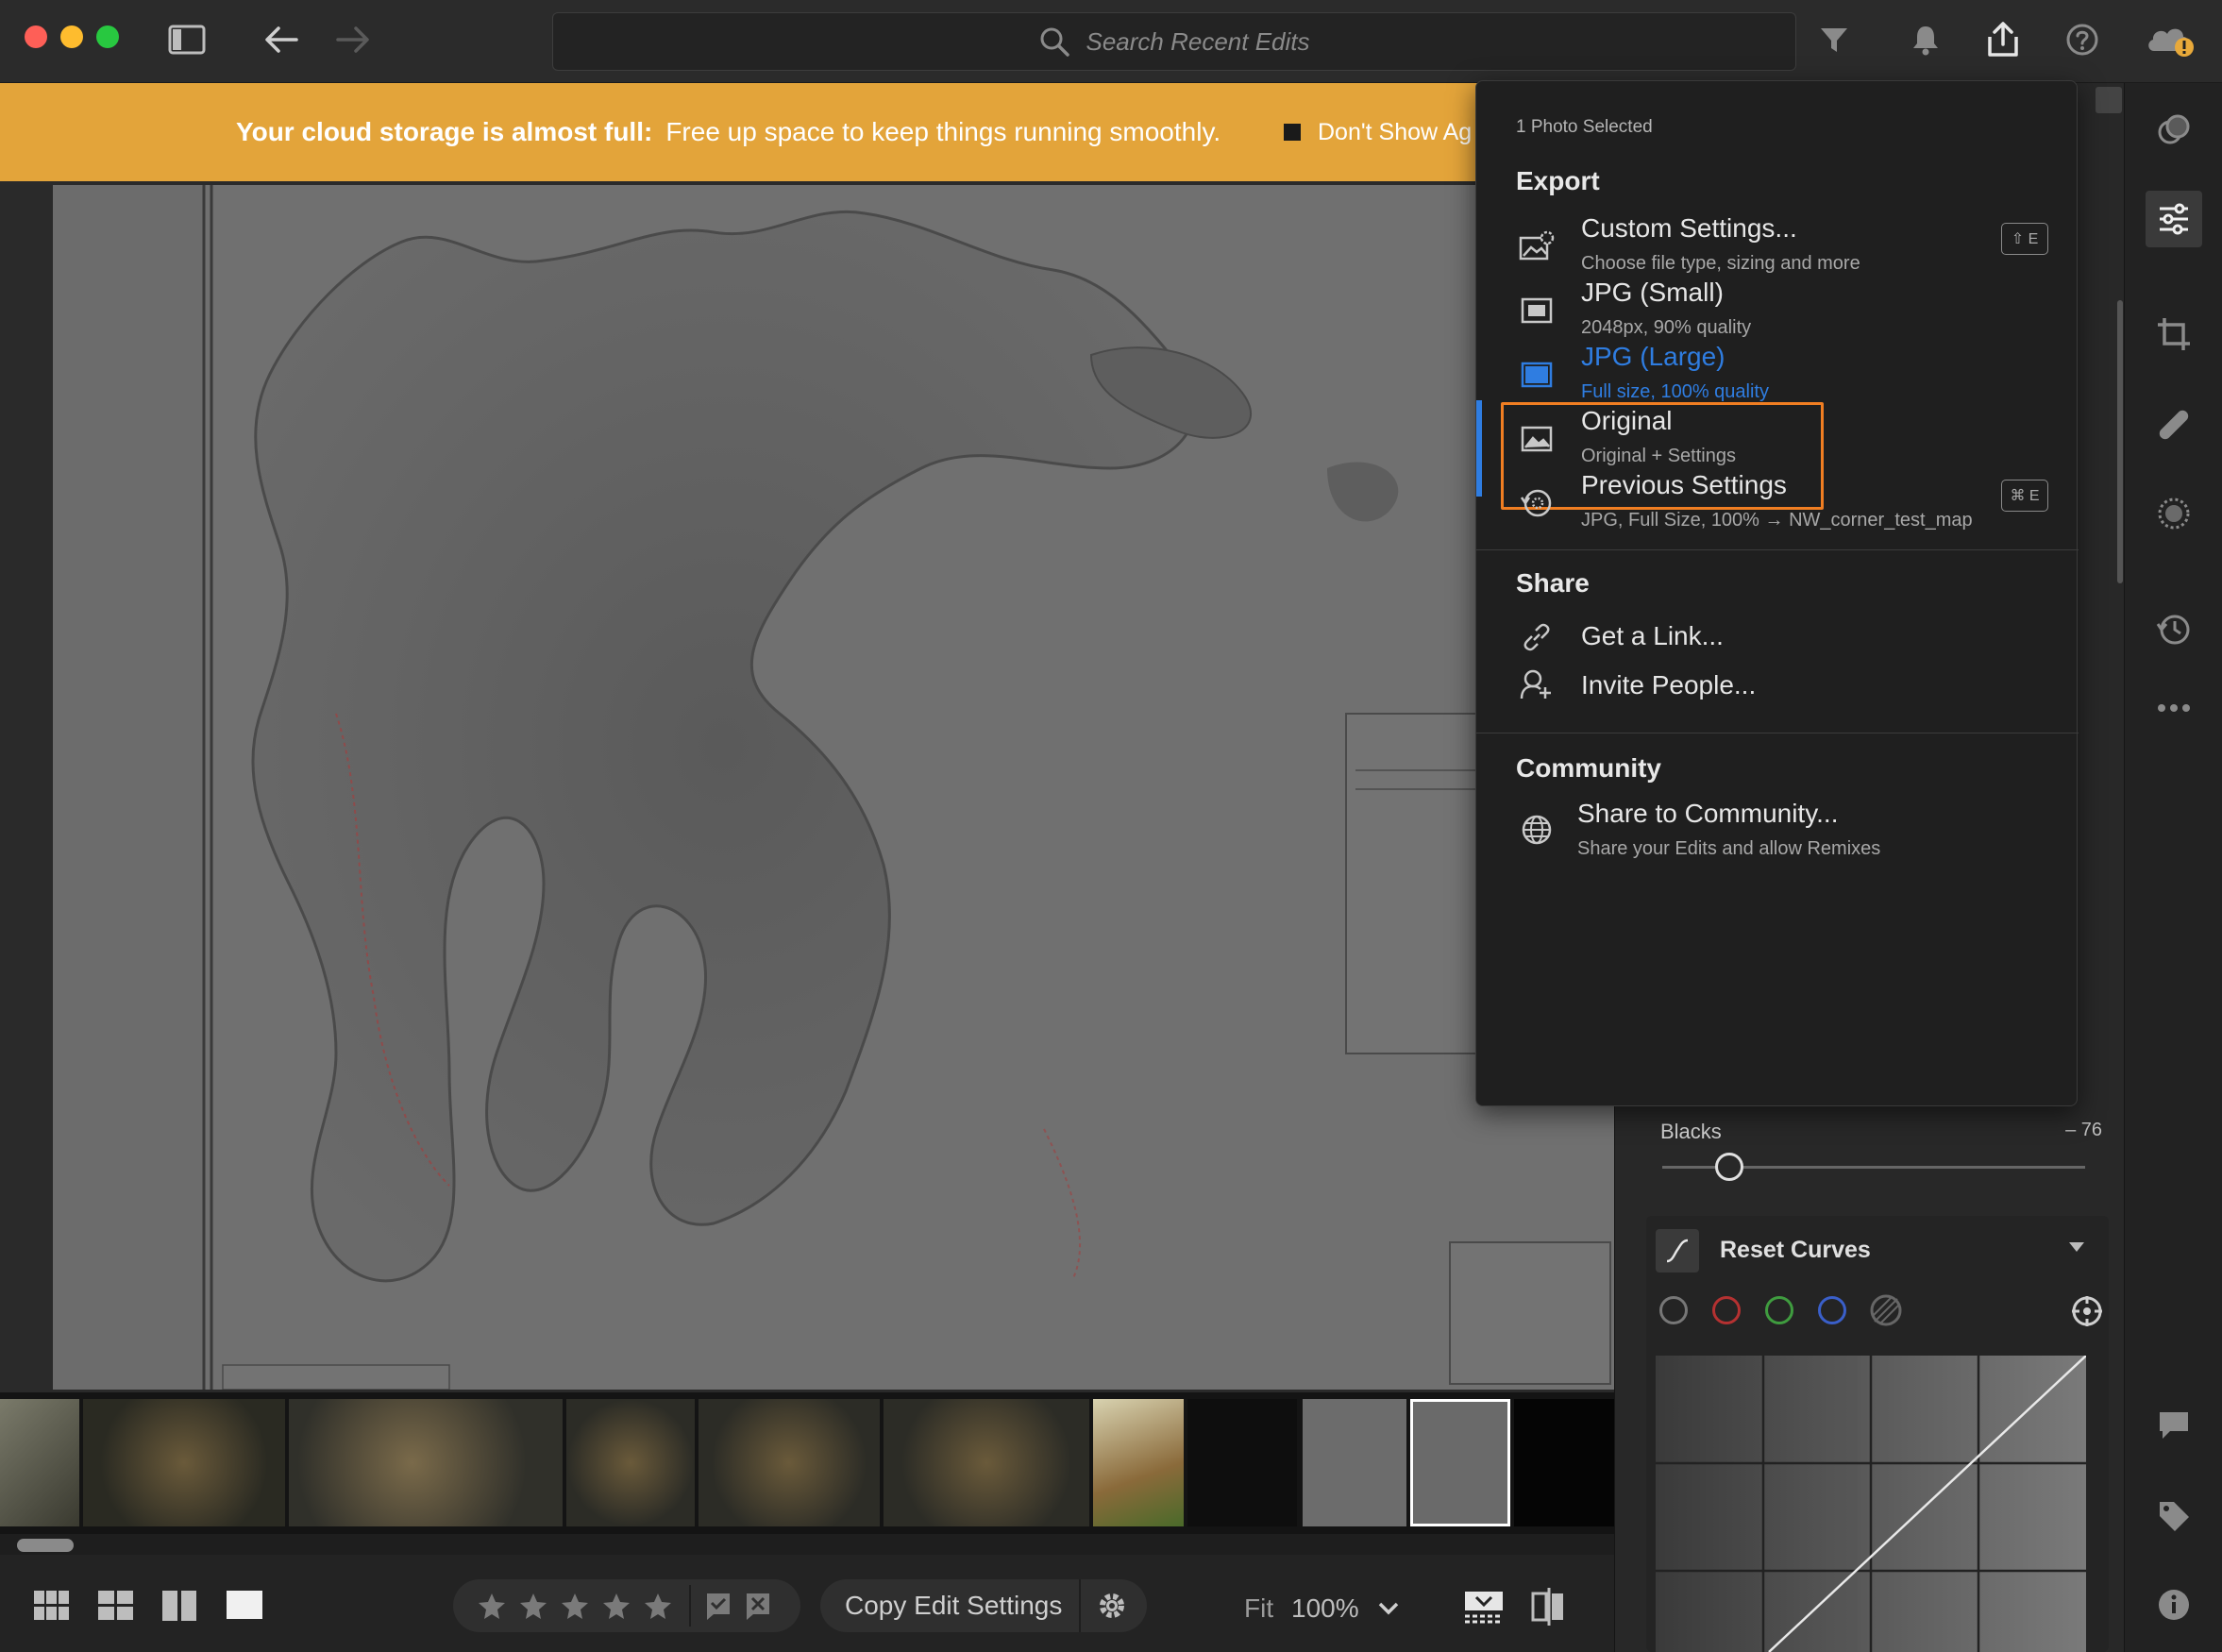 The height and width of the screenshot is (1652, 2222). What do you see at coordinates (1627, 420) in the screenshot?
I see `original-title: Original` at bounding box center [1627, 420].